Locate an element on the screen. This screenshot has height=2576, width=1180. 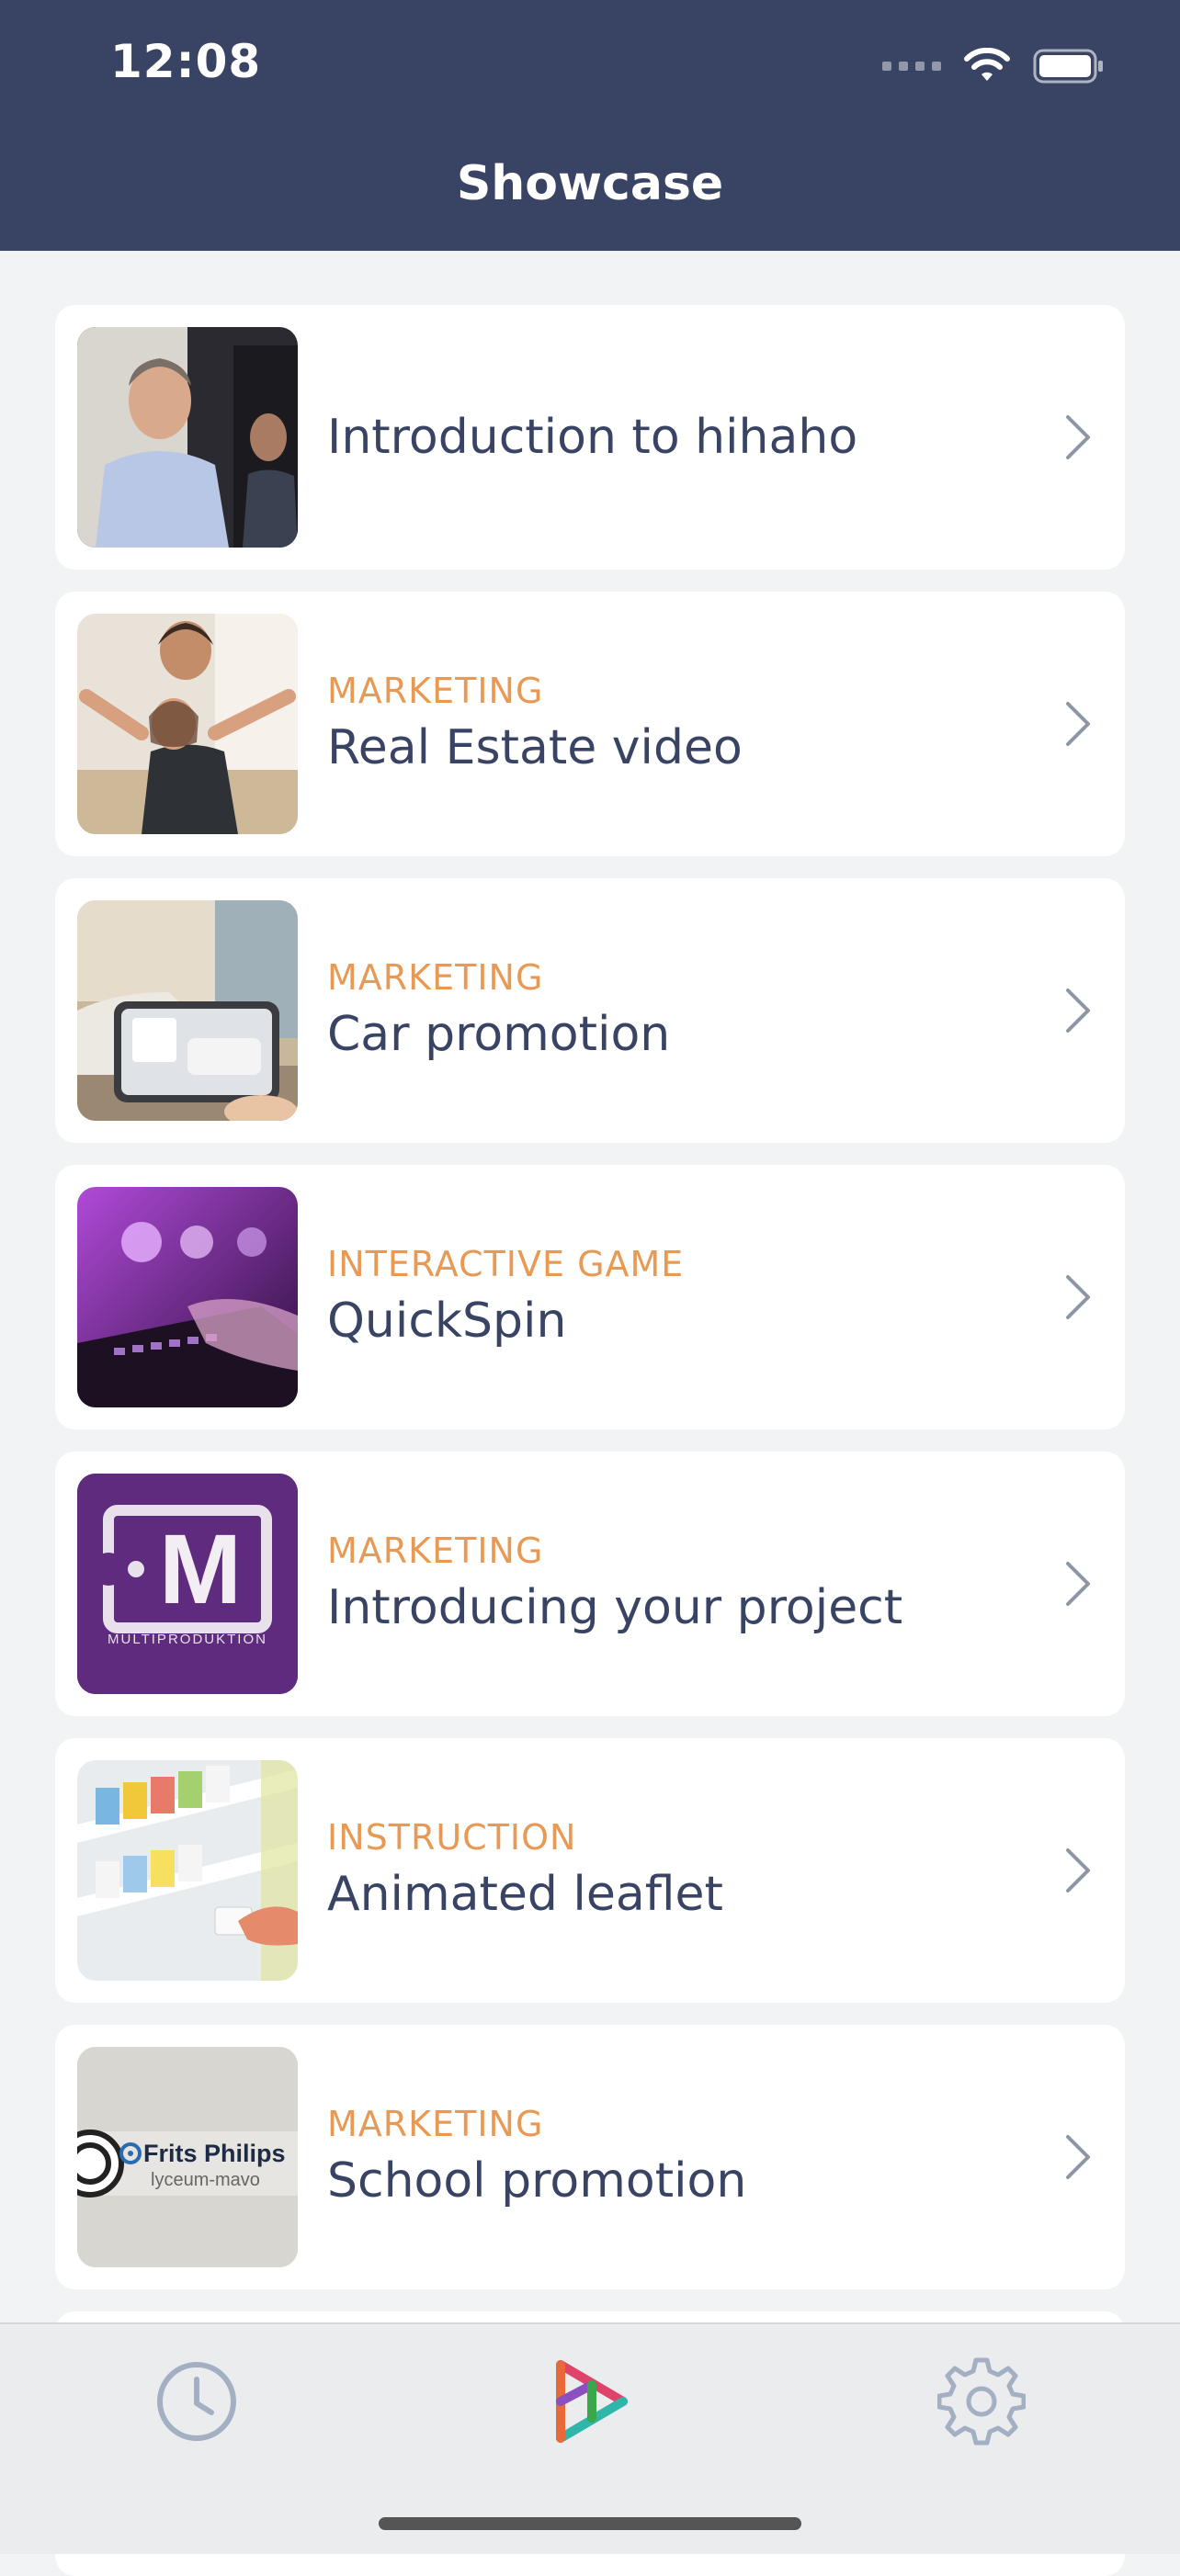
item-title: Animated leaflet is located at coordinates (525, 1894).